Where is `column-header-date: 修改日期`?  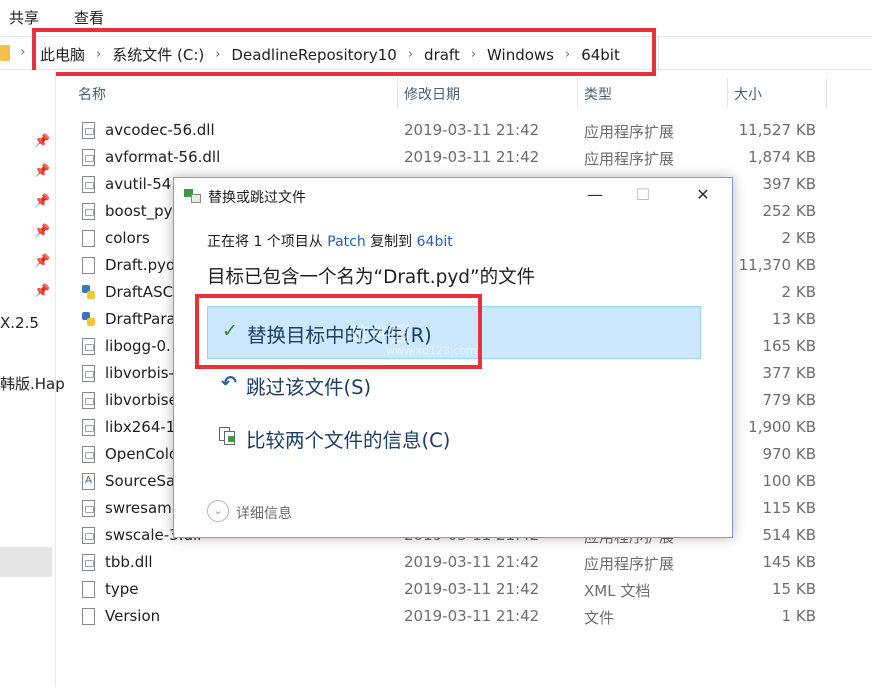 column-header-date: 修改日期 is located at coordinates (432, 94).